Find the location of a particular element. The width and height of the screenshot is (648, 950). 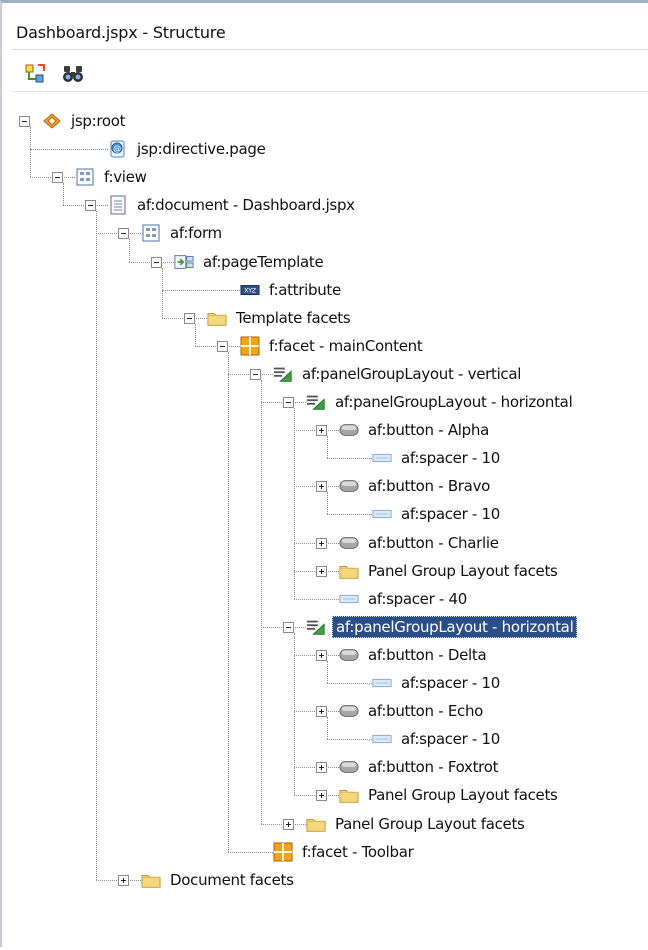

attribute-icon: XYZ is located at coordinates (250, 290).